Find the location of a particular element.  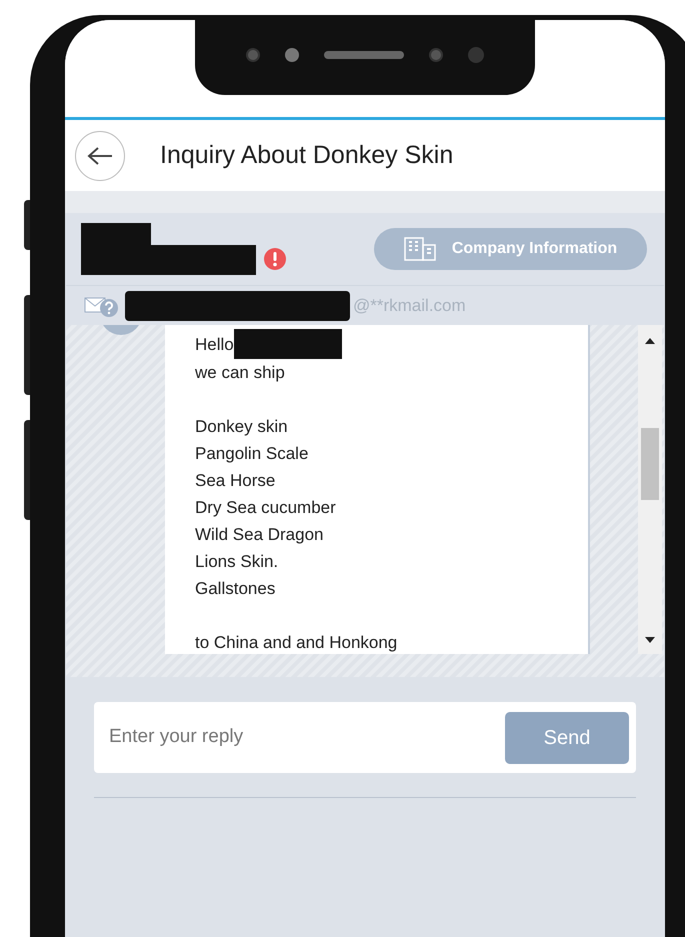

greeting-text: Hello is located at coordinates (214, 345).